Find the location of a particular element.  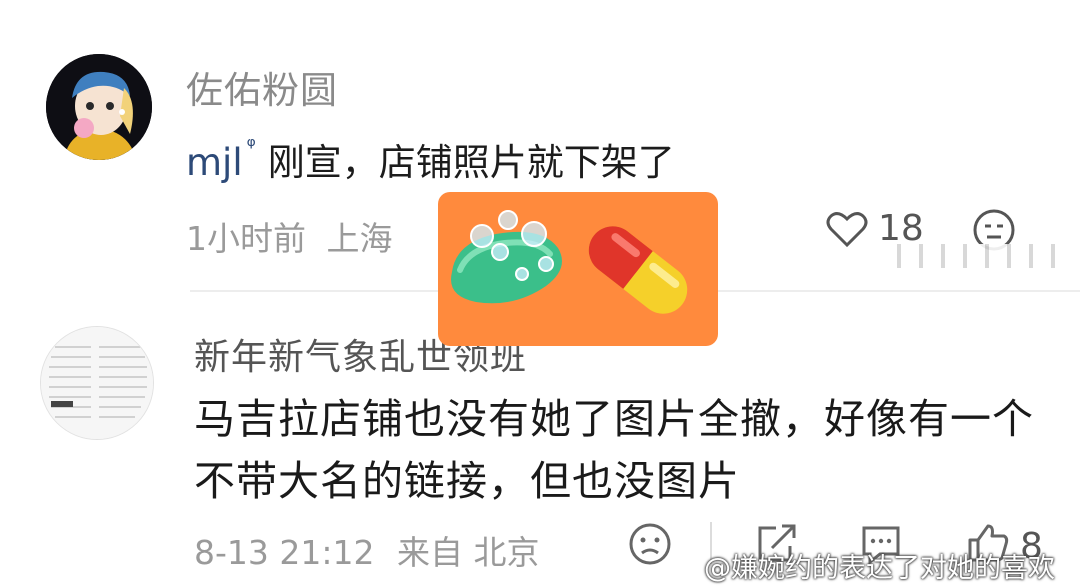

comment-meta: 1小时前 上海 is located at coordinates (289, 236).